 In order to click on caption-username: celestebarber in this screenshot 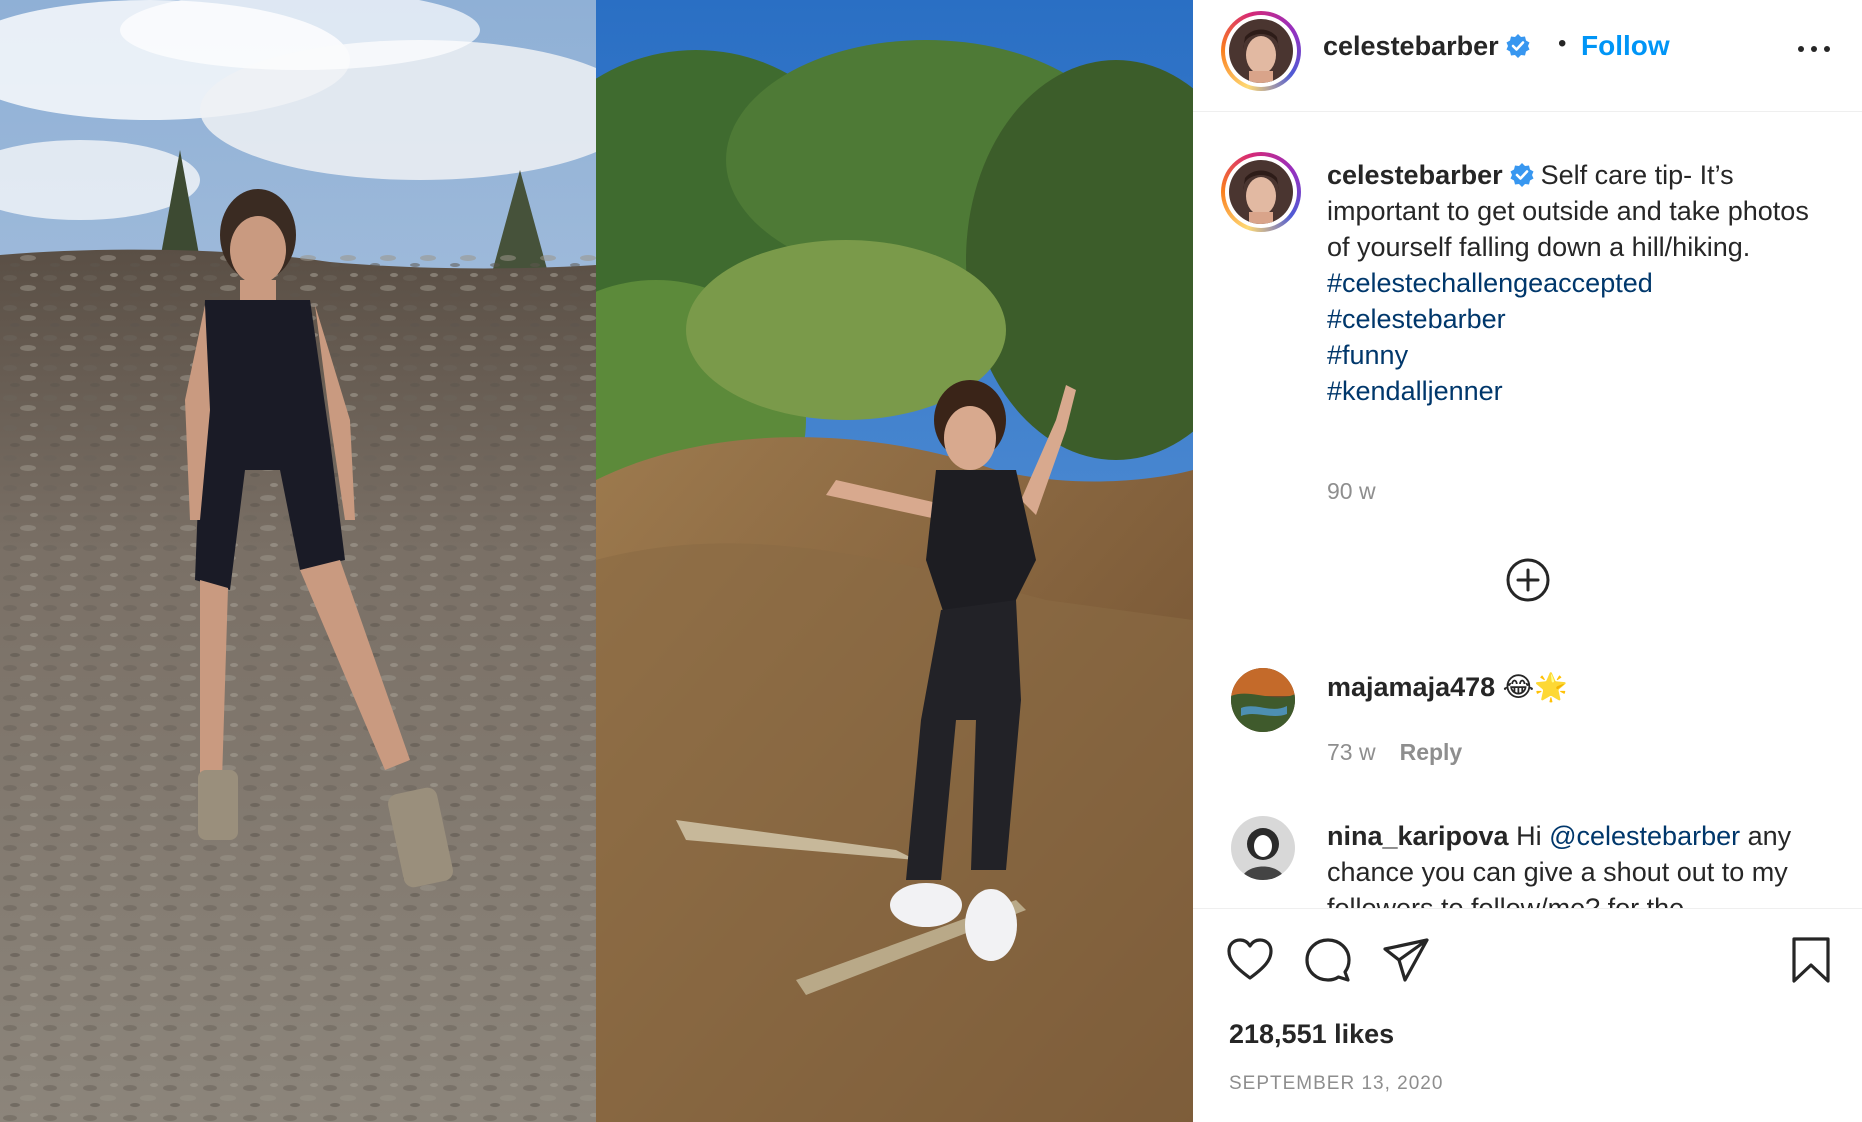, I will do `click(1415, 175)`.